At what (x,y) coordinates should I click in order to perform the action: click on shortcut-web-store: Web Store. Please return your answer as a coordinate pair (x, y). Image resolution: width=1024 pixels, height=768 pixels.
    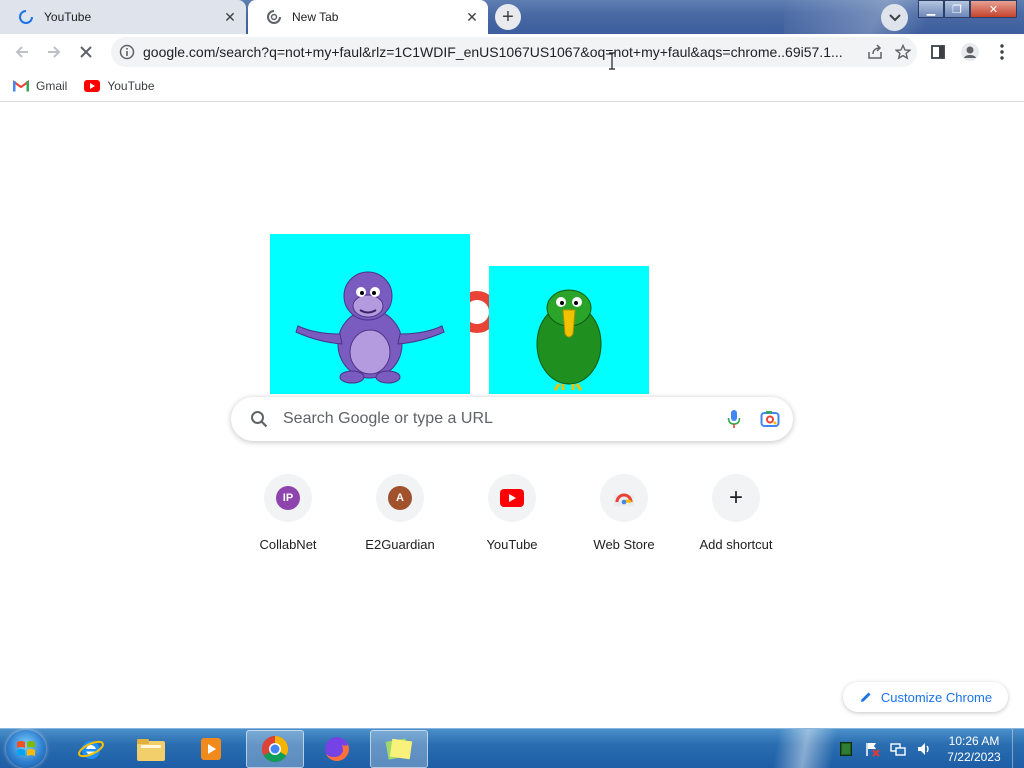
    Looking at the image, I should click on (624, 519).